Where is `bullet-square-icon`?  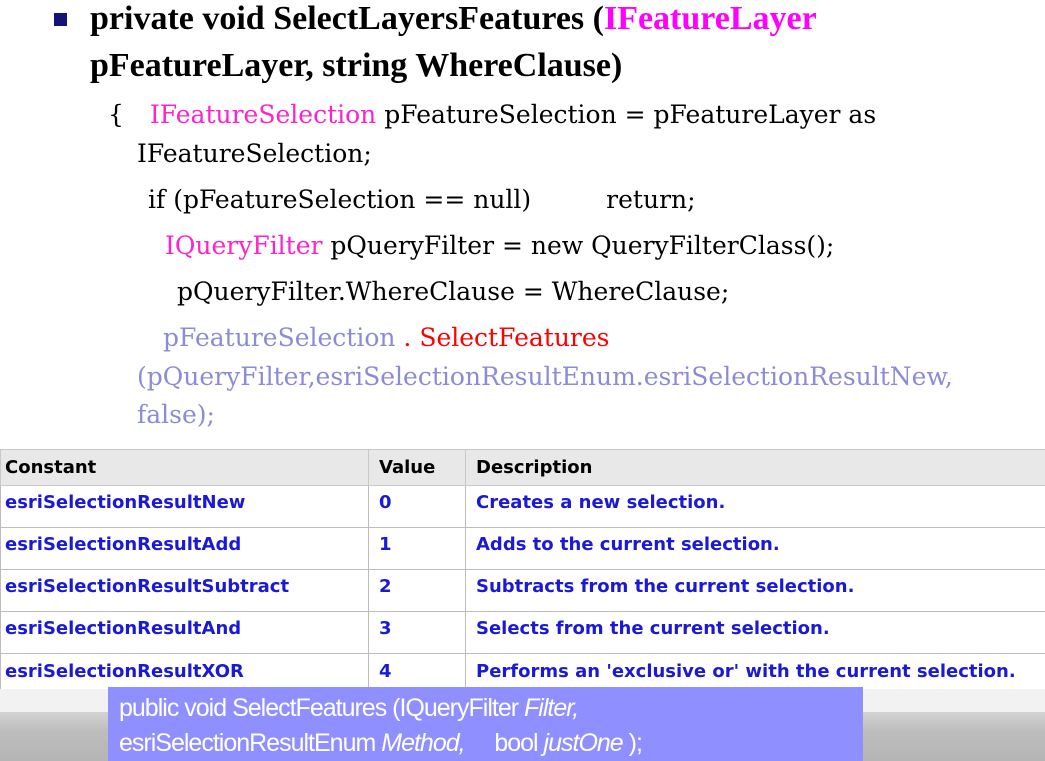 bullet-square-icon is located at coordinates (60, 19).